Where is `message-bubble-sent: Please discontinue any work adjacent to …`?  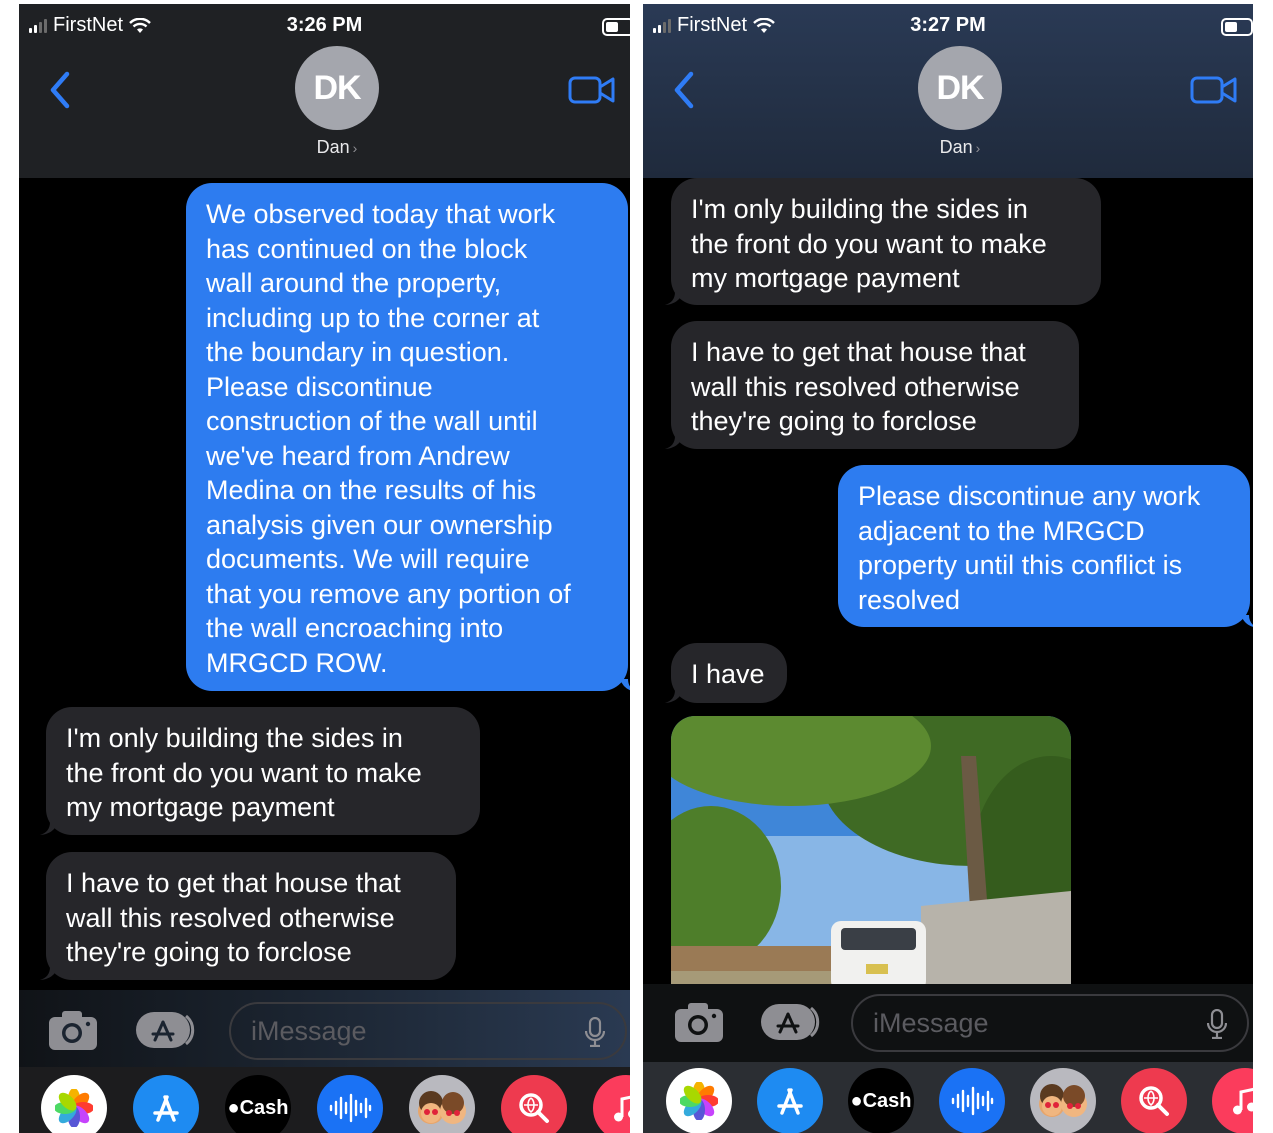
message-bubble-sent: Please discontinue any work adjacent to … is located at coordinates (1044, 546).